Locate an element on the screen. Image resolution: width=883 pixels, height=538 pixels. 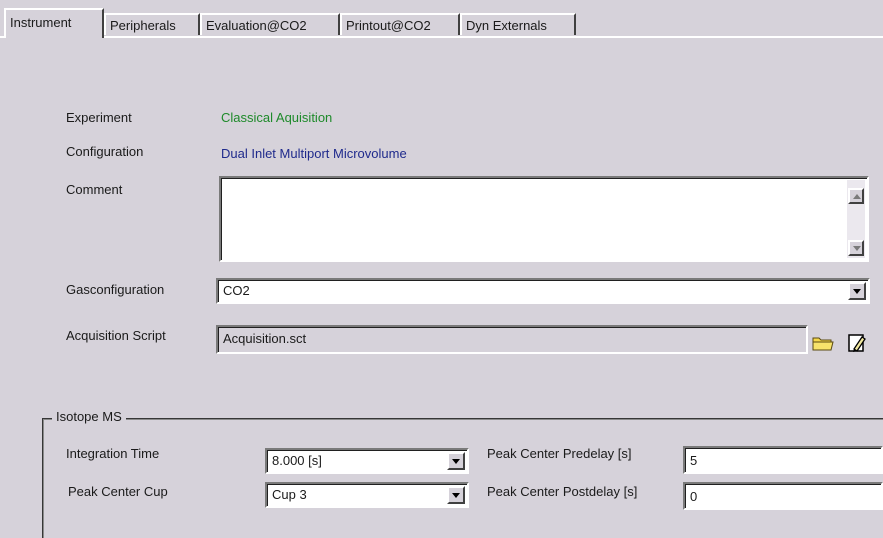
peak-center-postdelay-input: 0 is located at coordinates (783, 496).